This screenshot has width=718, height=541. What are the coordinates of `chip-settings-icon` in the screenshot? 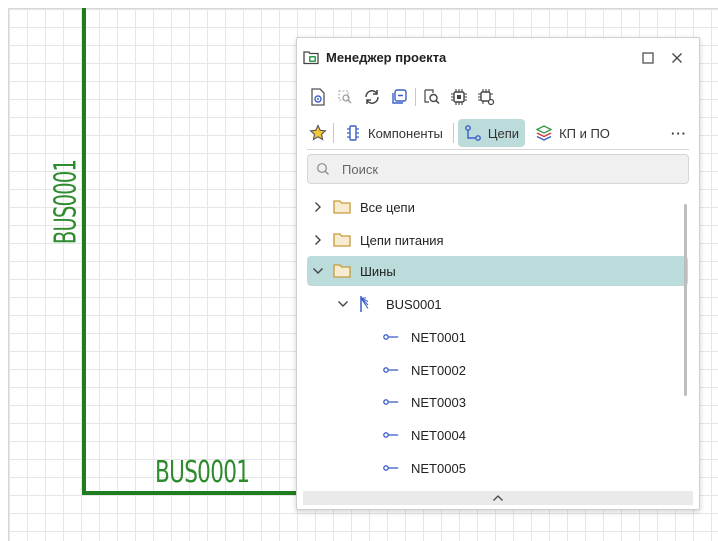 It's located at (486, 97).